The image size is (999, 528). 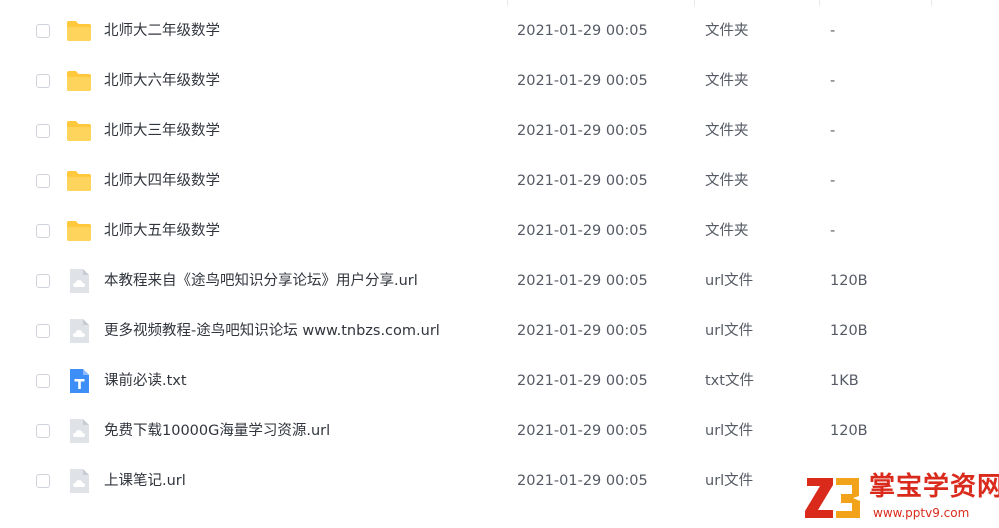 What do you see at coordinates (162, 31) in the screenshot?
I see `file-name: 北师大二年级数学` at bounding box center [162, 31].